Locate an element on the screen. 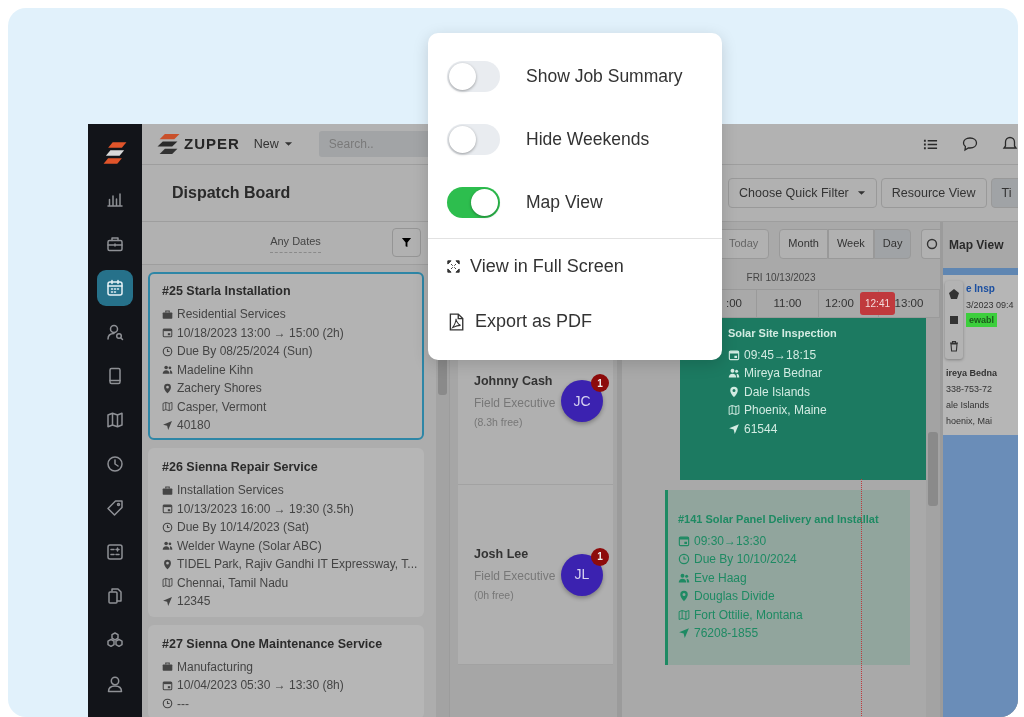 The width and height of the screenshot is (1024, 717). calculator-icon is located at coordinates (115, 552).